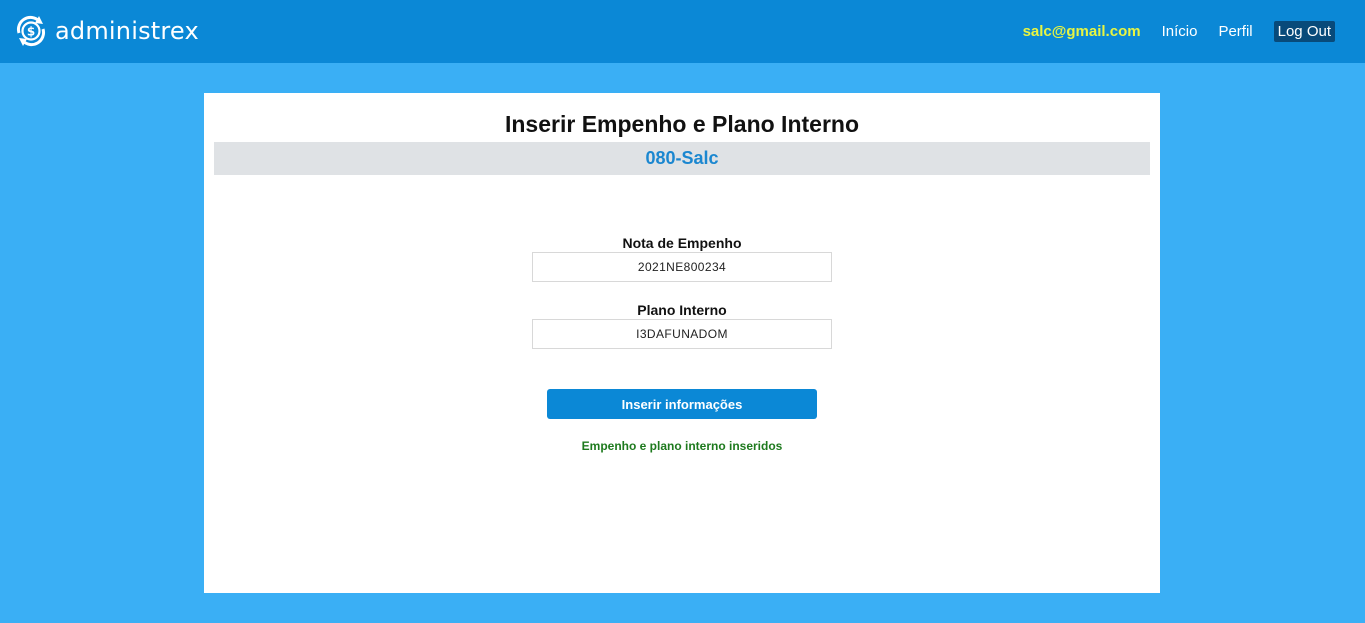 The height and width of the screenshot is (623, 1365). I want to click on nav-link-perfil: Perfil, so click(1235, 31).